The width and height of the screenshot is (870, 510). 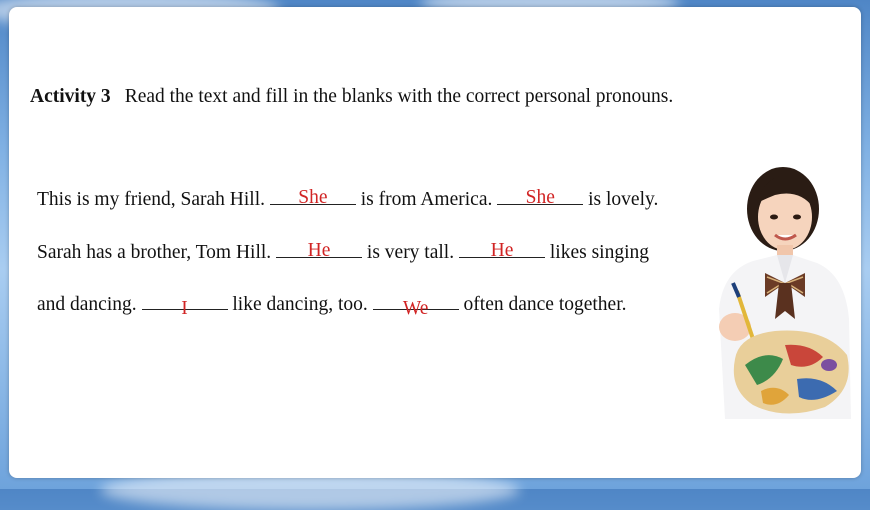 I want to click on answer-text: We, so click(x=415, y=308).